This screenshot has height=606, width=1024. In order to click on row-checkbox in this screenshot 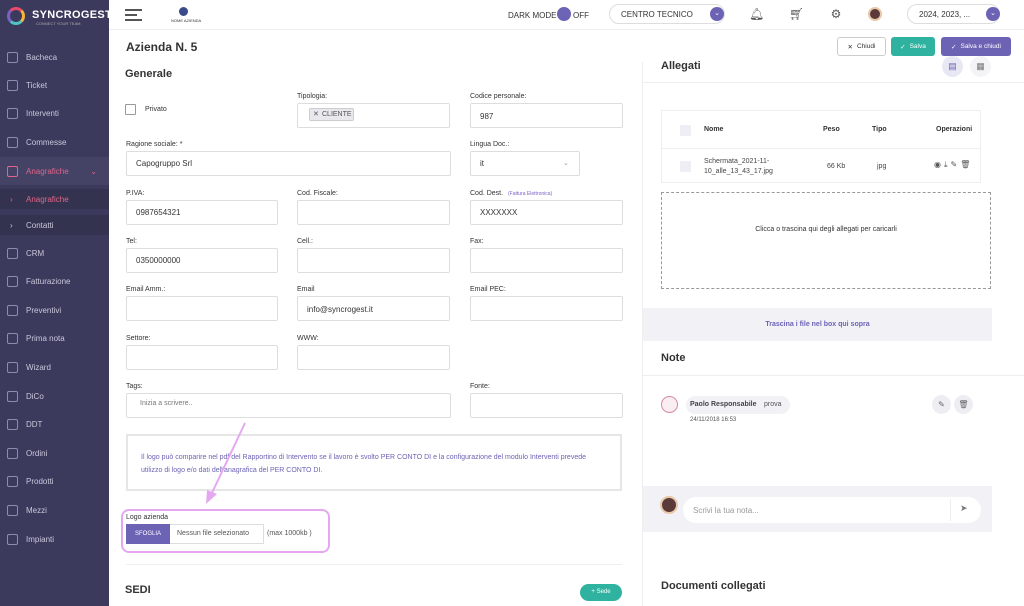, I will do `click(685, 166)`.